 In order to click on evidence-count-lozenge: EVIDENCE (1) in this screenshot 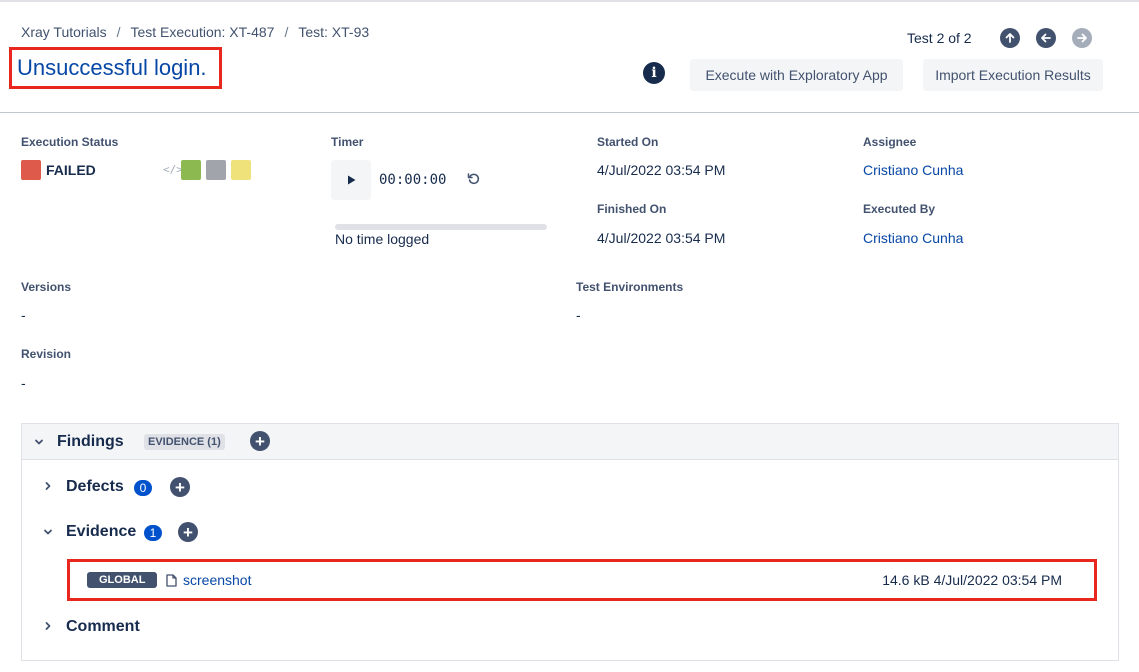, I will do `click(184, 442)`.